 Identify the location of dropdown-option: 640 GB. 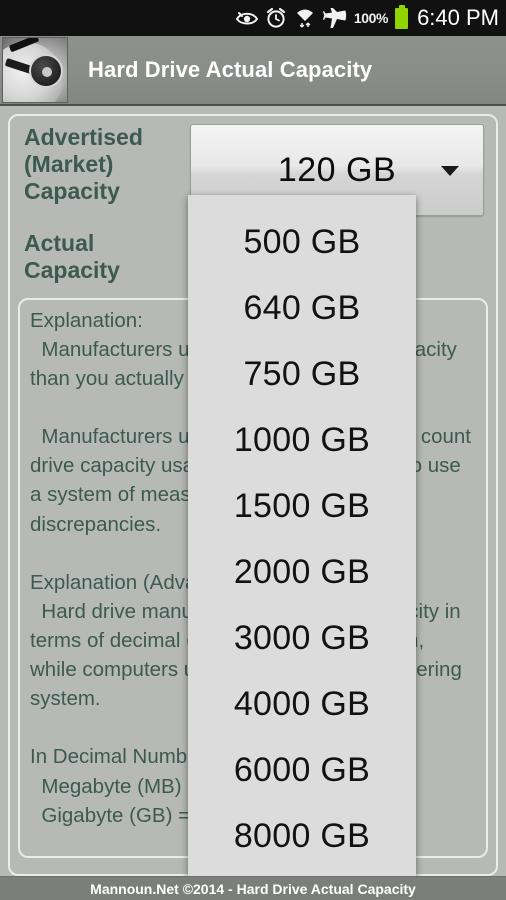
(302, 308).